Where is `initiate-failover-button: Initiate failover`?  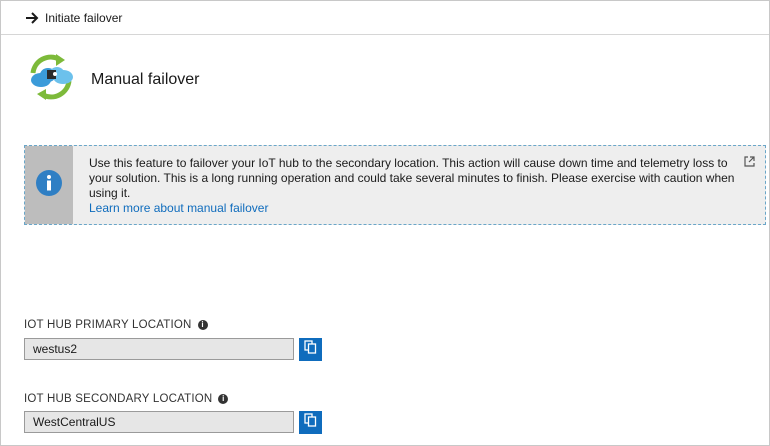 initiate-failover-button: Initiate failover is located at coordinates (73, 18).